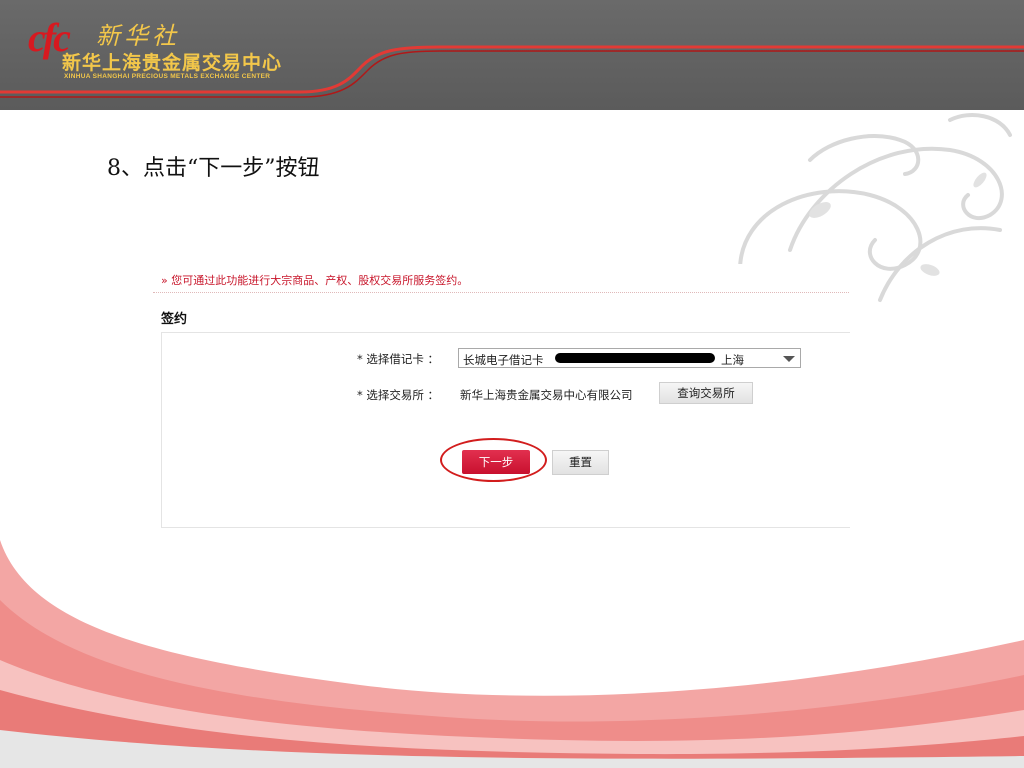 This screenshot has width=1024, height=768. I want to click on notice-text: 您可通过此功能进行大宗商品、产权、股权交易所服务签约。, so click(320, 280).